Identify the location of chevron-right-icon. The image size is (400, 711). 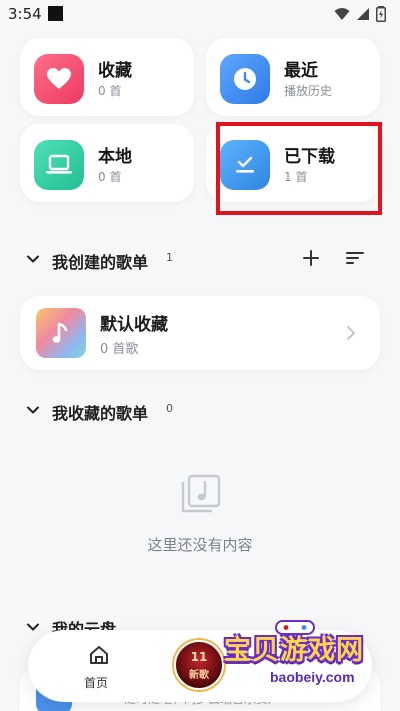
(351, 333).